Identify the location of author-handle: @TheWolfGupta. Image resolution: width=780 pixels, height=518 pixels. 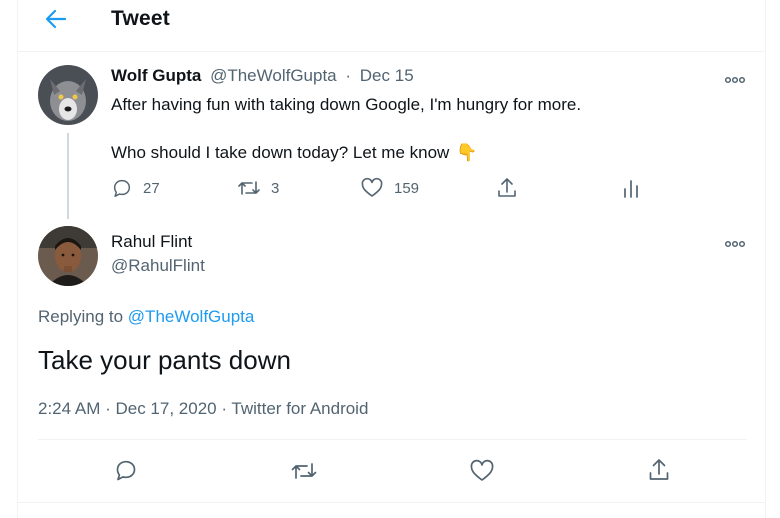
(273, 75).